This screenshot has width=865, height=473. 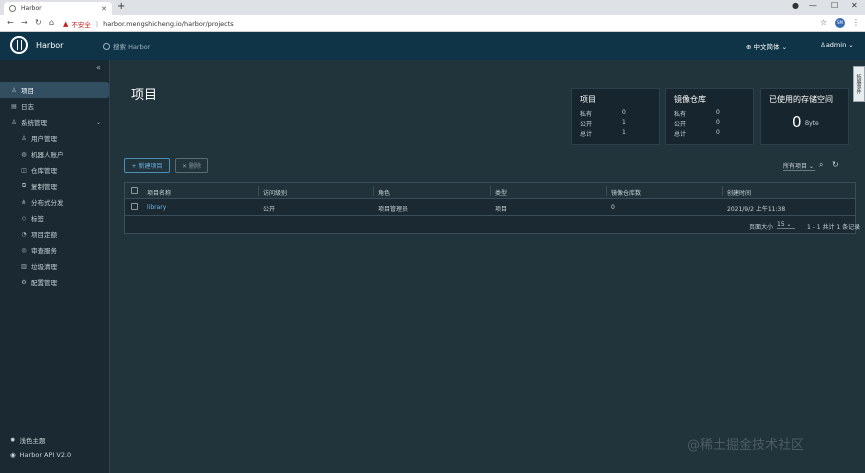 What do you see at coordinates (24, 234) in the screenshot?
I see `quota-icon: ◔` at bounding box center [24, 234].